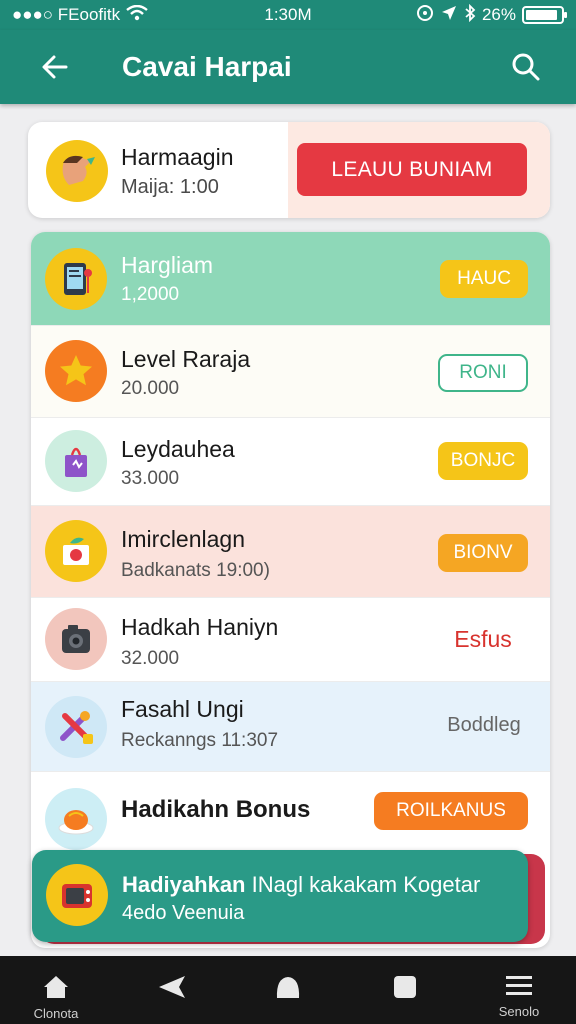 This screenshot has height=1024, width=576. Describe the element at coordinates (66, 14) in the screenshot. I see `carrier-label: ●●●○ FEoofitk` at that location.